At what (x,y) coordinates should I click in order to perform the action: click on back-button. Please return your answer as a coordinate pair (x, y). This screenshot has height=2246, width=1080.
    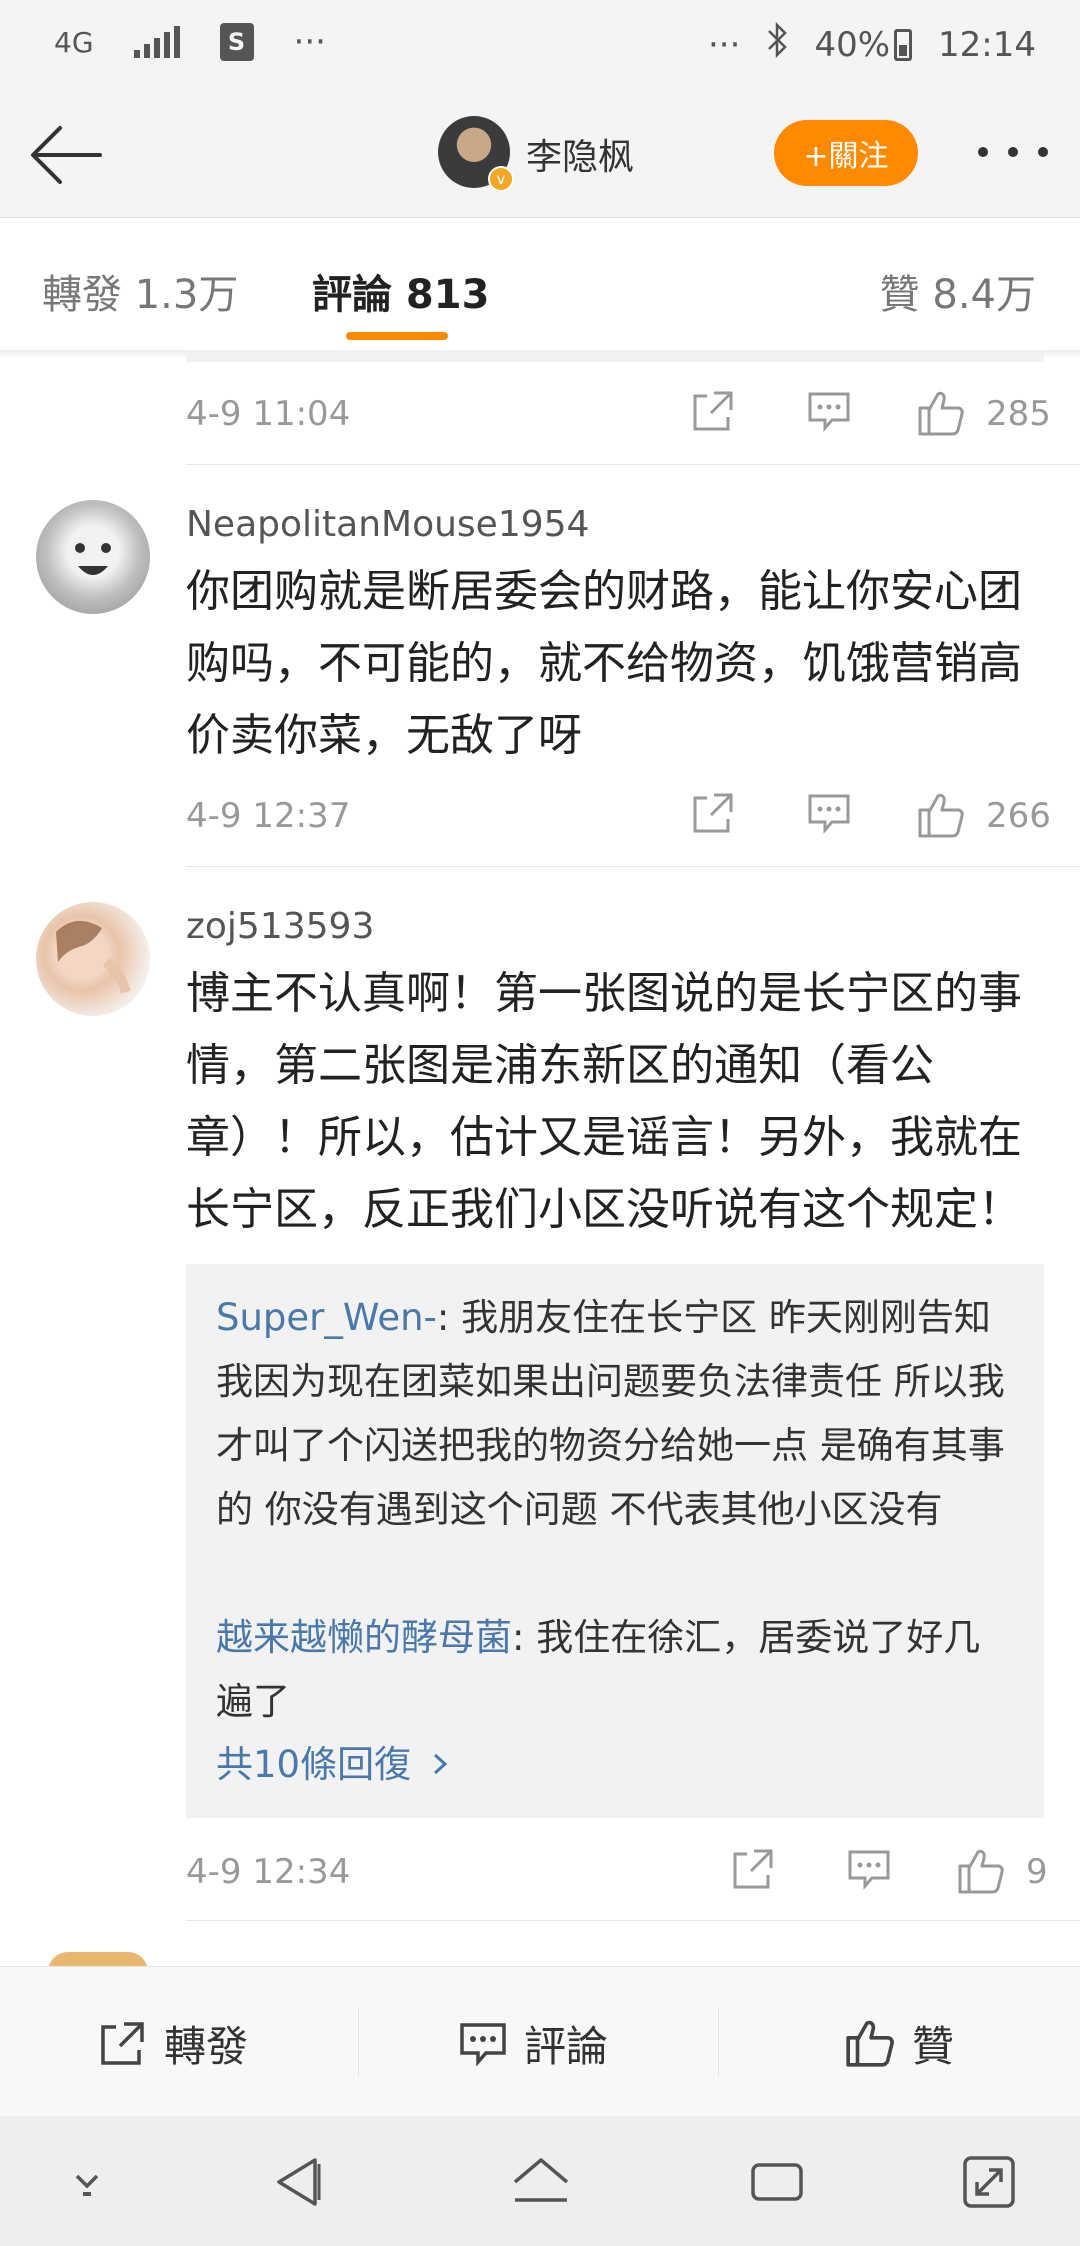
    Looking at the image, I should click on (66, 155).